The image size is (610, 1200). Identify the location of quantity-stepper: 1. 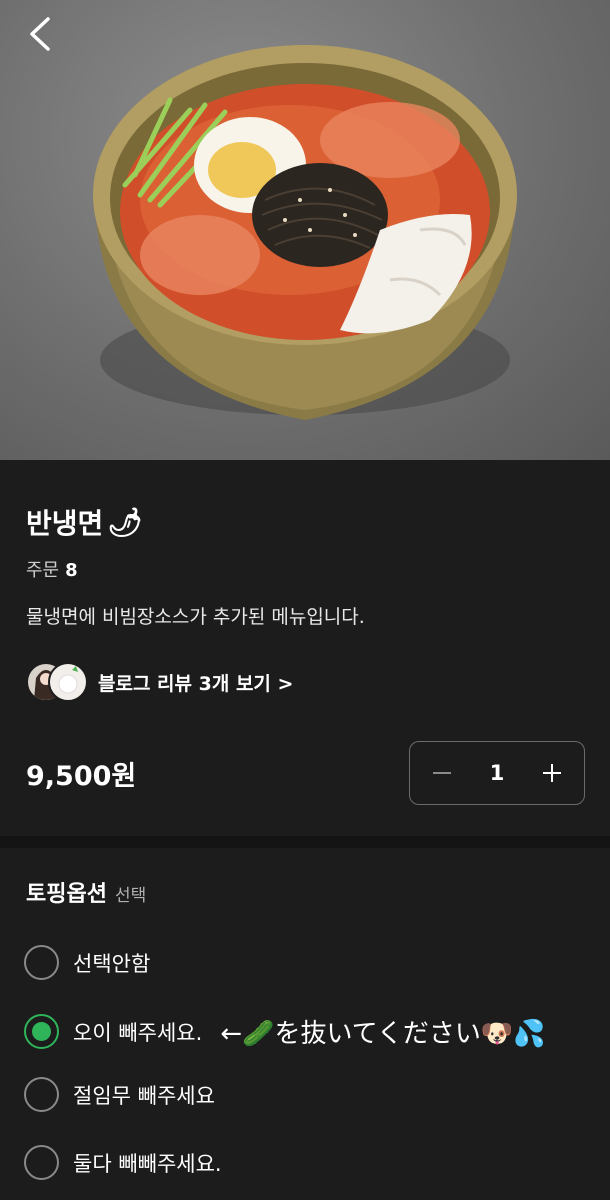
(497, 773).